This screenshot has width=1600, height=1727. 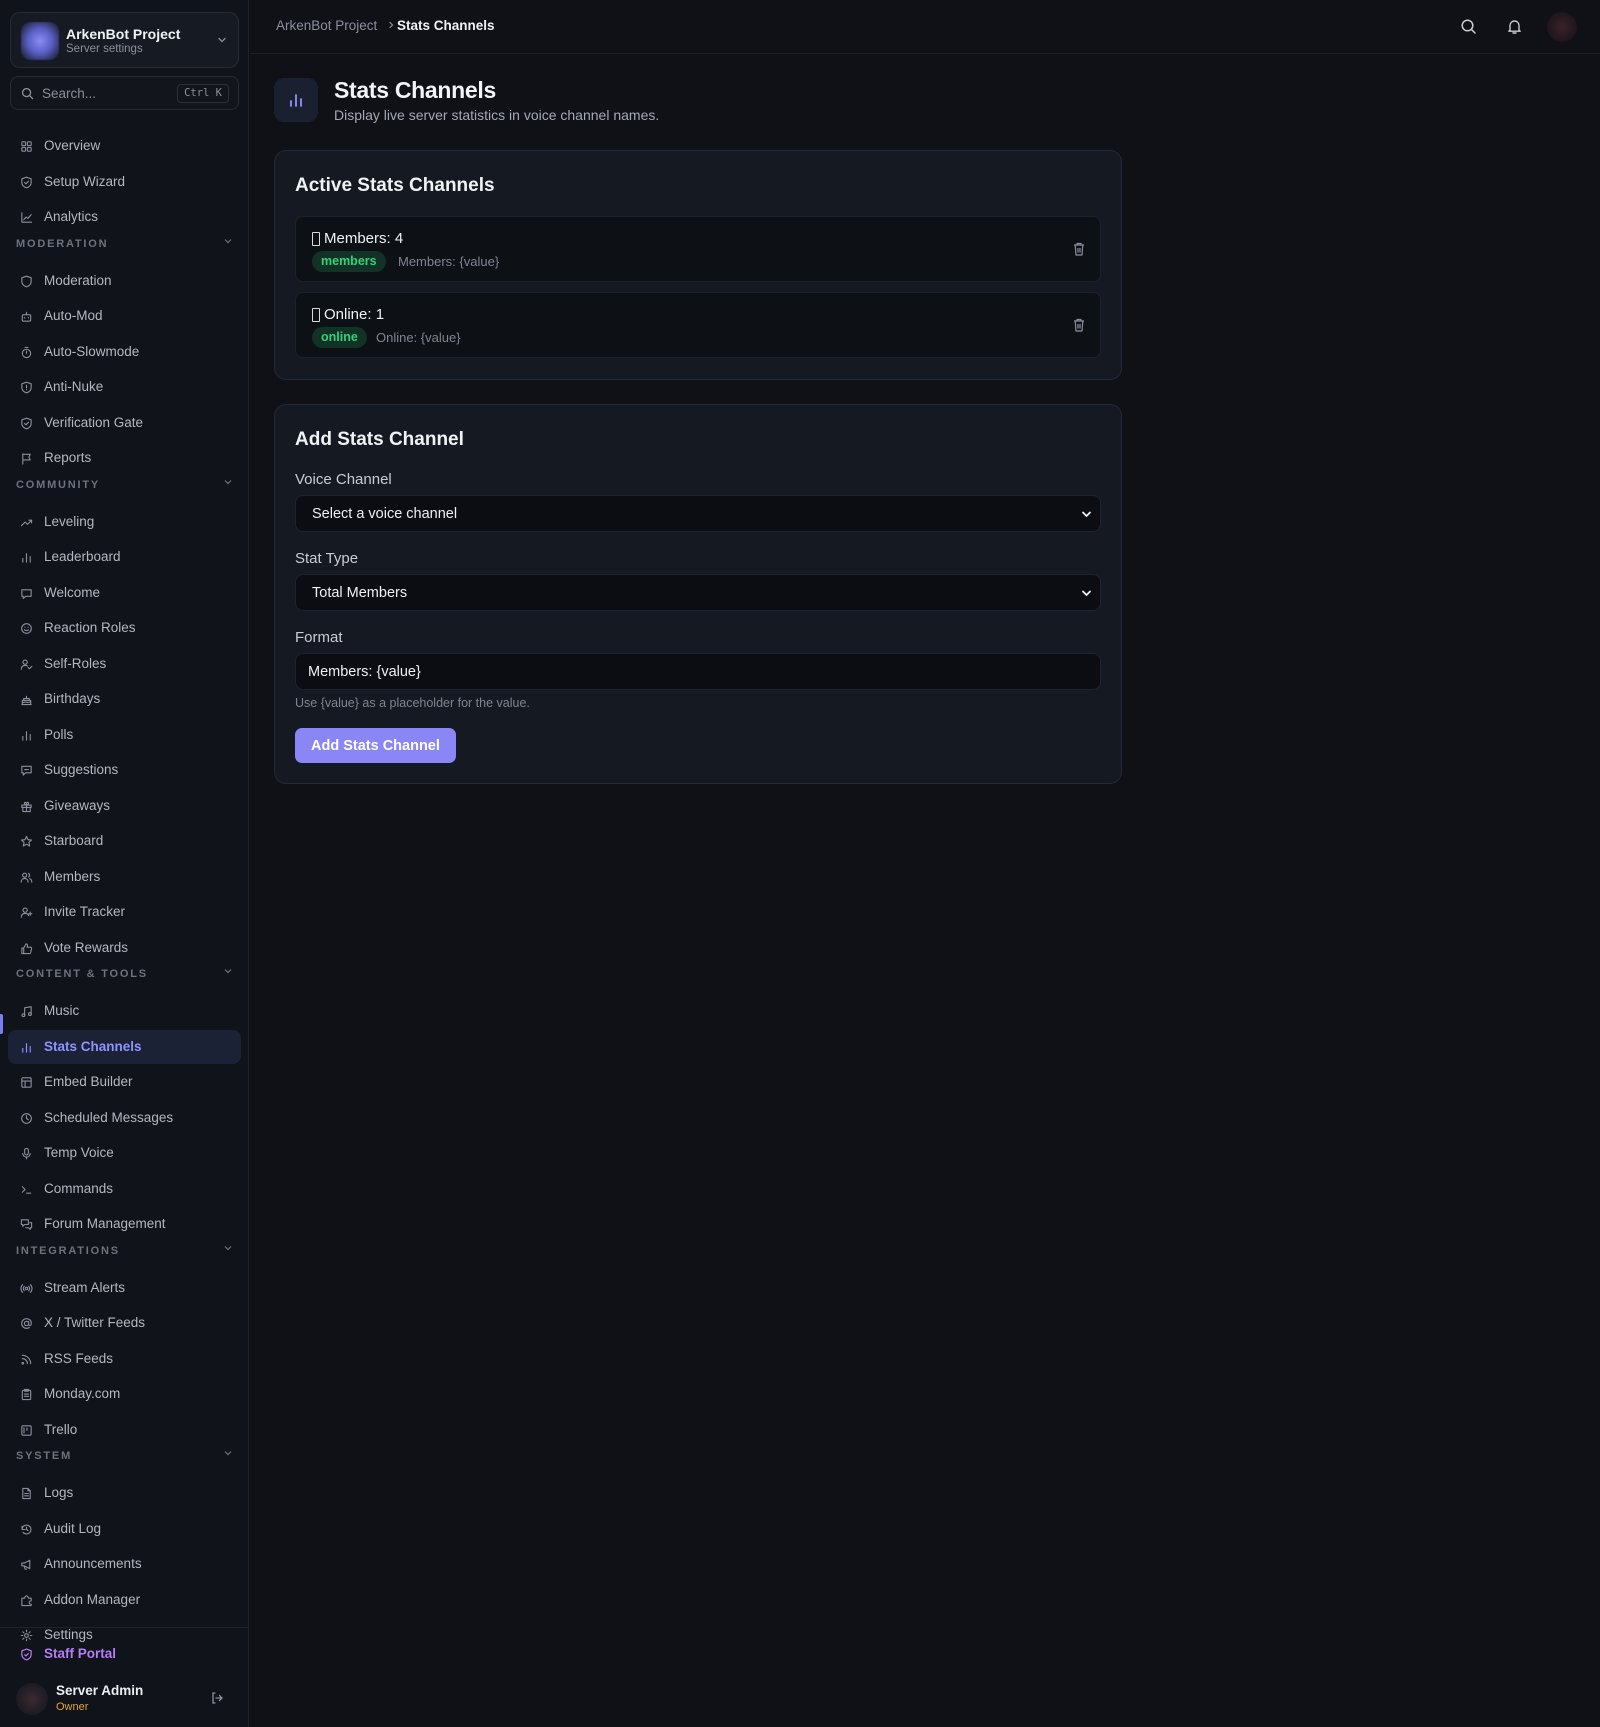 I want to click on sidebar-item-scheduled-messages: Scheduled Messages, so click(x=124, y=1118).